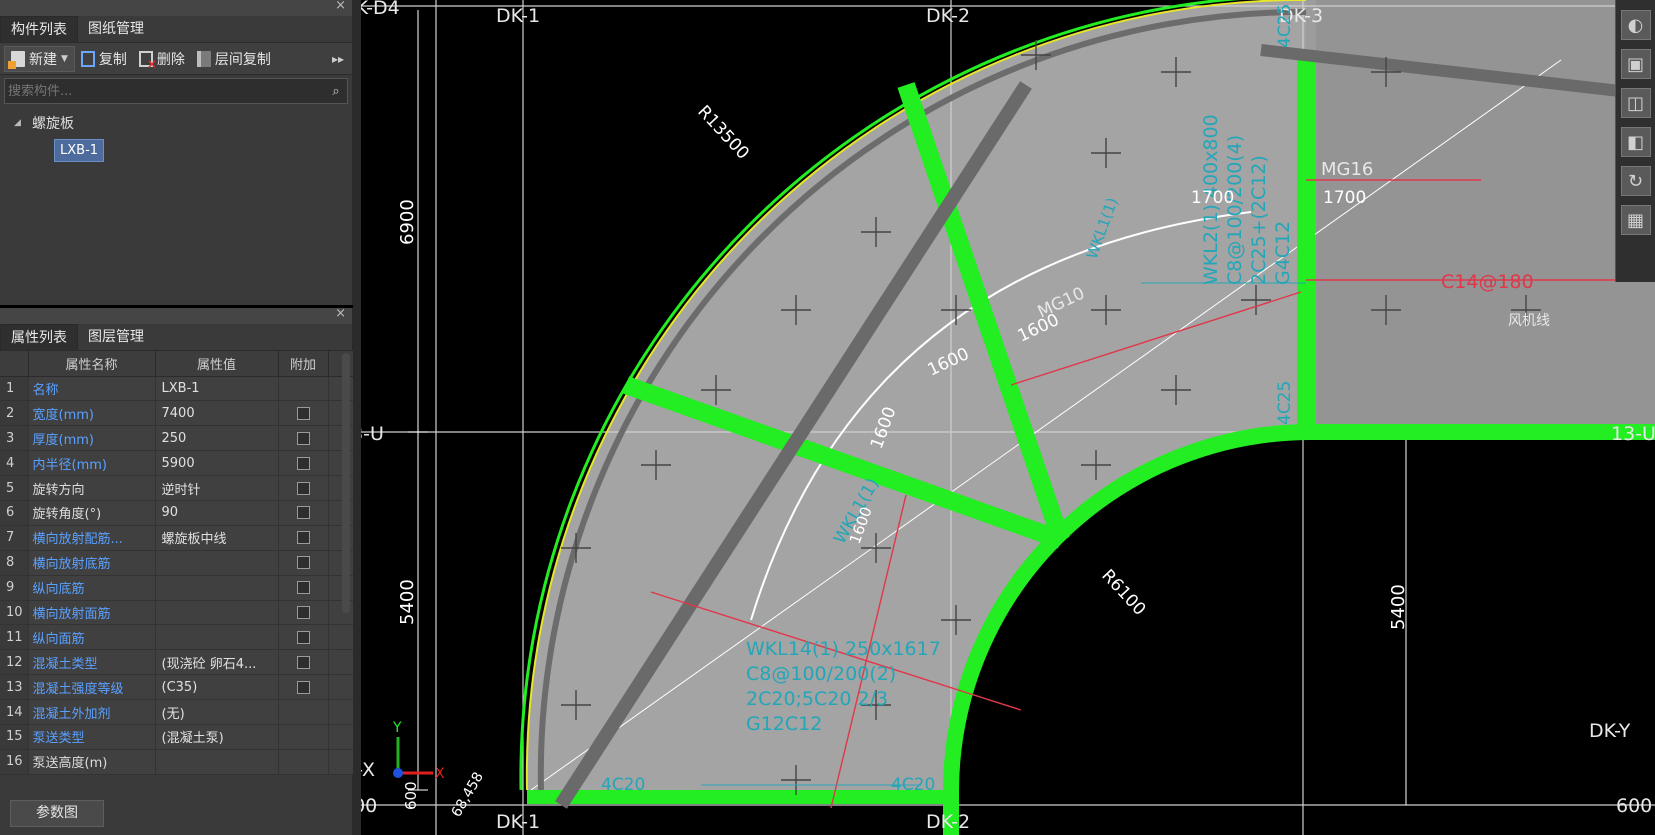  What do you see at coordinates (19, 123) in the screenshot?
I see `collapse-icon: ◢` at bounding box center [19, 123].